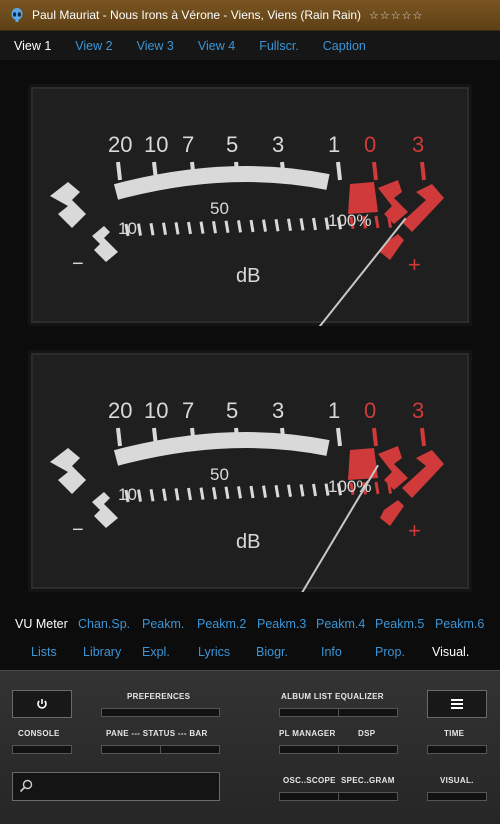 The height and width of the screenshot is (824, 500). Describe the element at coordinates (307, 733) in the screenshot. I see `pl-manager-label: PL MANAGER` at that location.